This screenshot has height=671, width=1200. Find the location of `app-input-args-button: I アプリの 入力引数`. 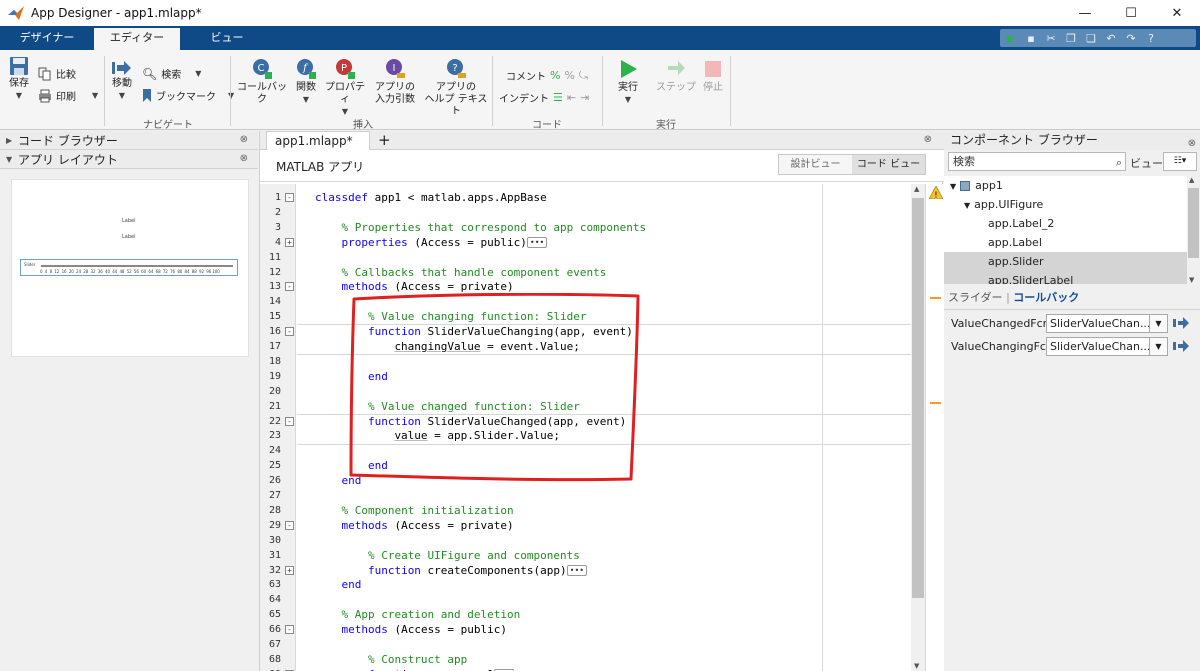

app-input-args-button: I アプリの 入力引数 is located at coordinates (395, 82).